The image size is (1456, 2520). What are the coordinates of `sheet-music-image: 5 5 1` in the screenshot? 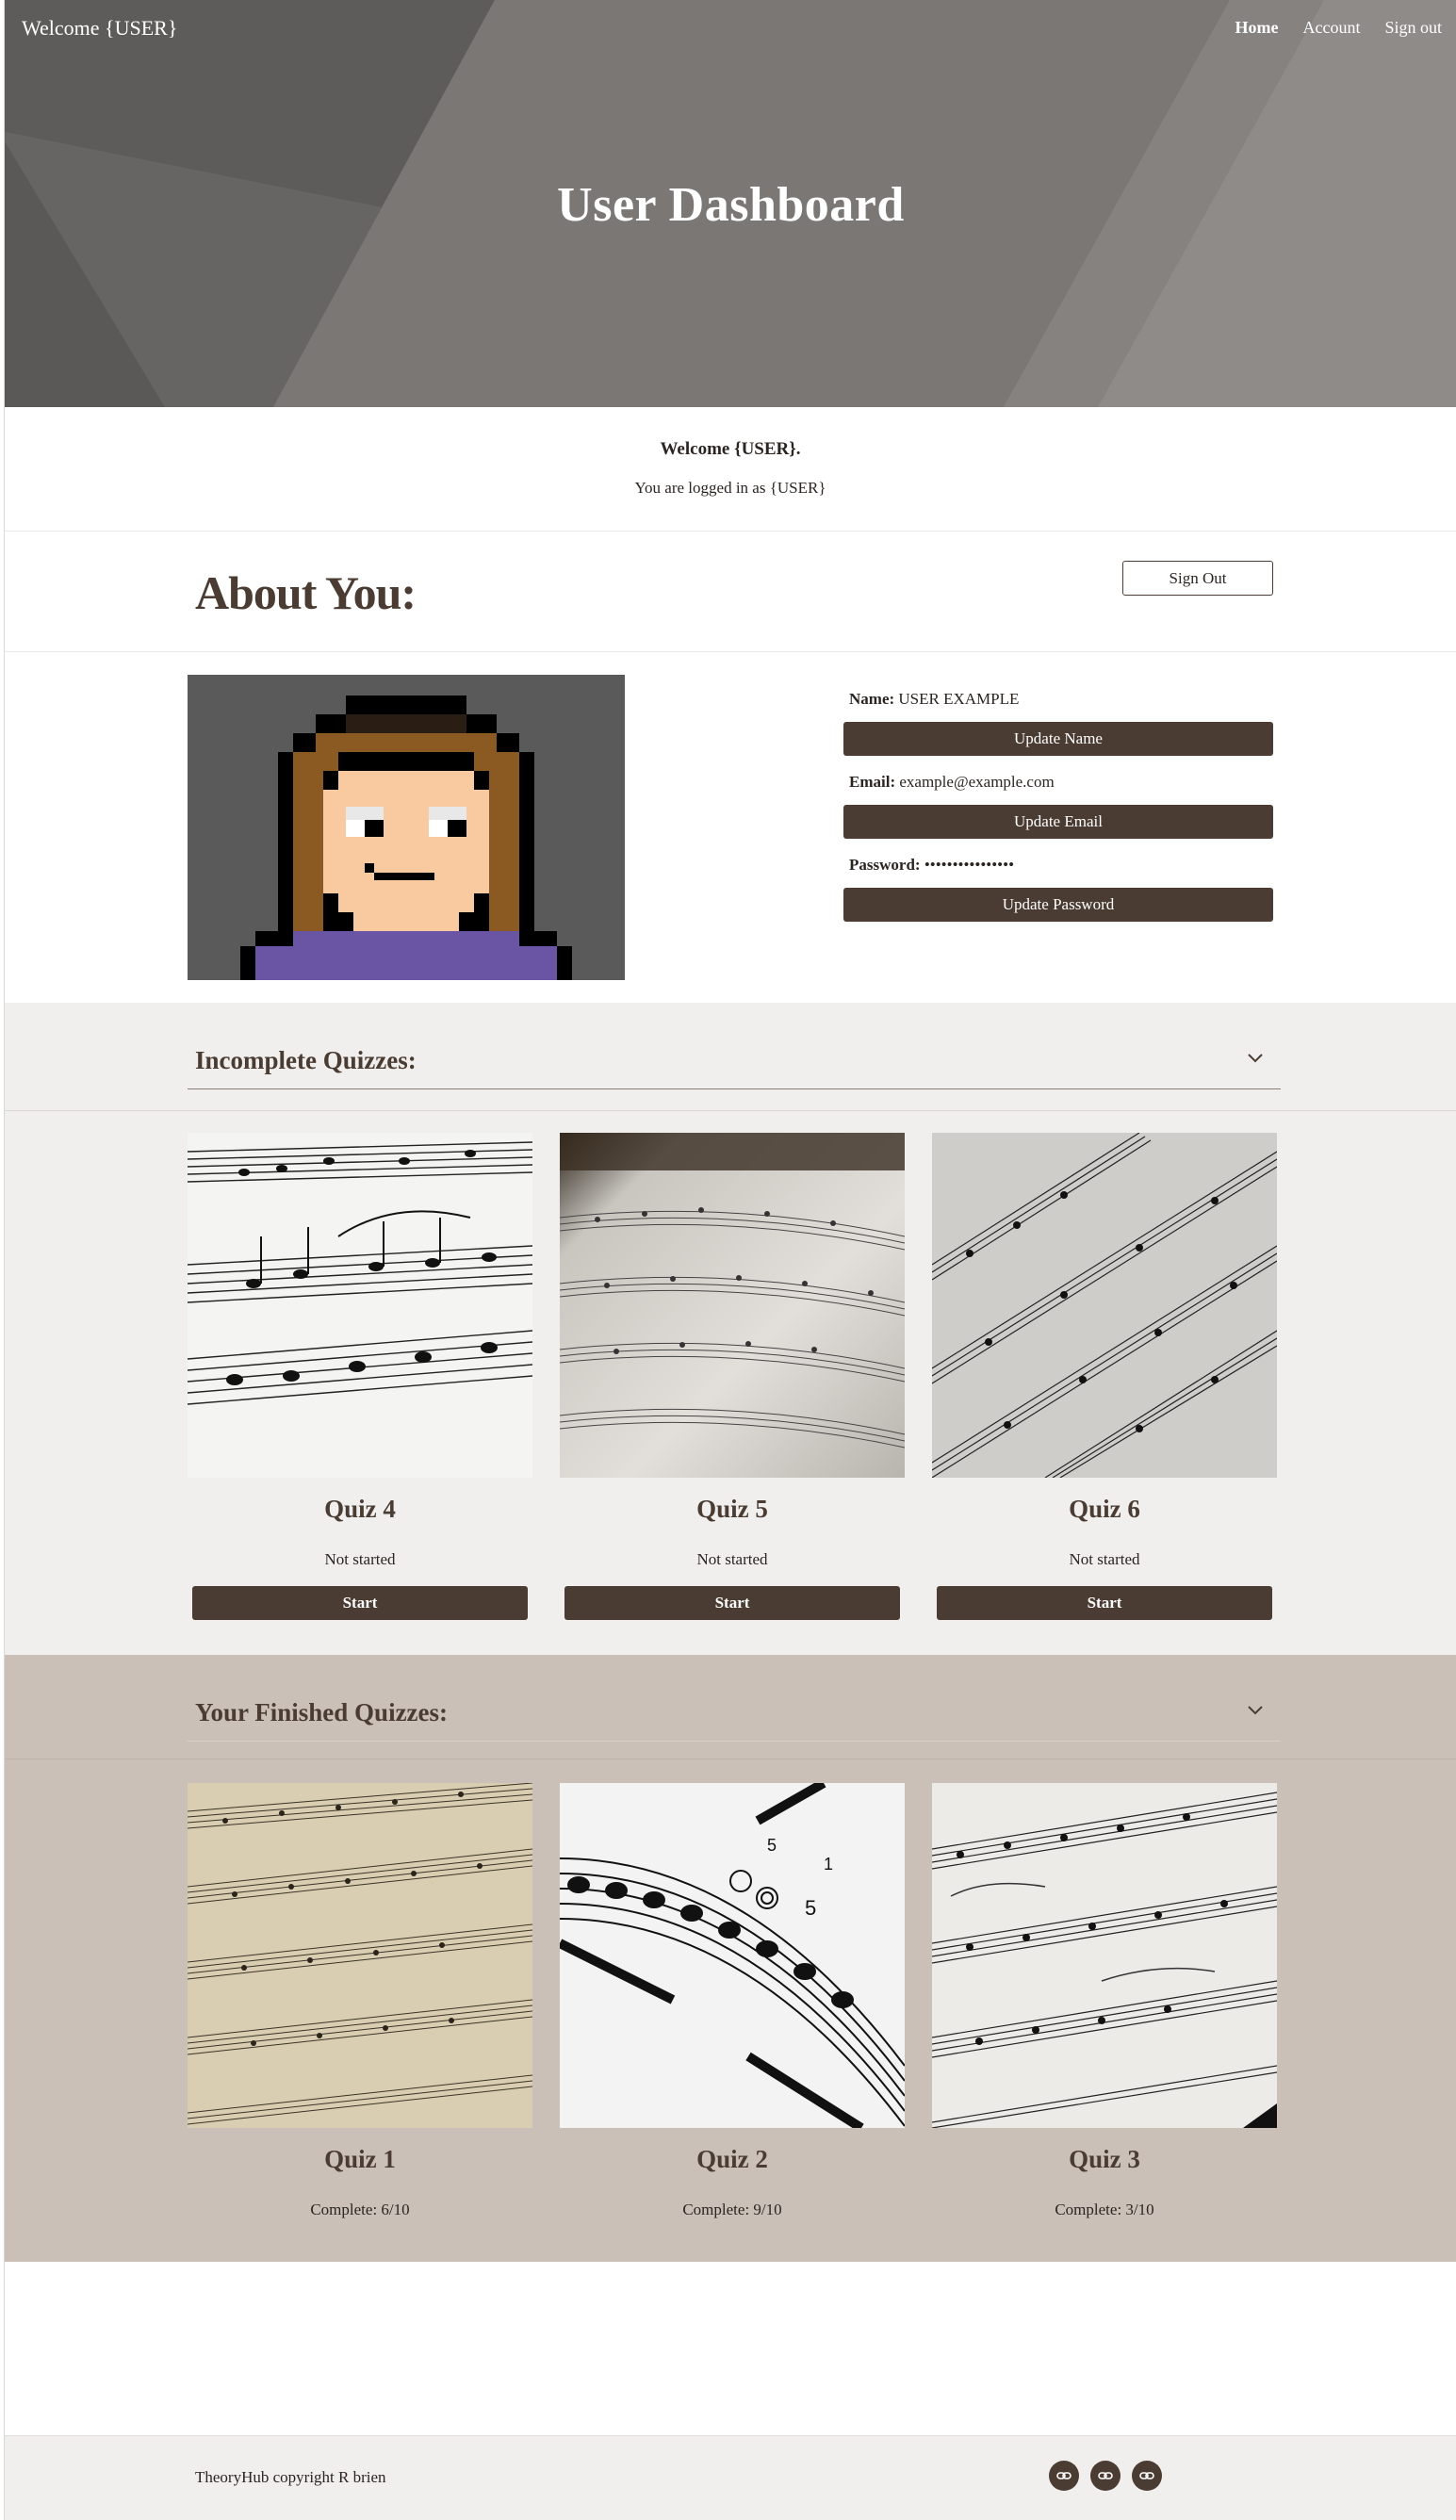 It's located at (732, 1955).